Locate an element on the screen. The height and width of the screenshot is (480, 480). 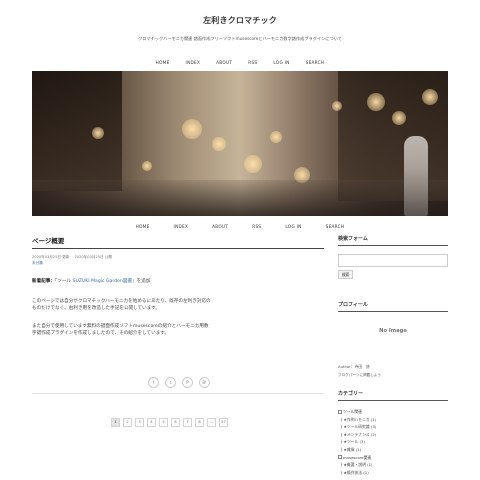
article-category: 未分類 is located at coordinates (178, 263).